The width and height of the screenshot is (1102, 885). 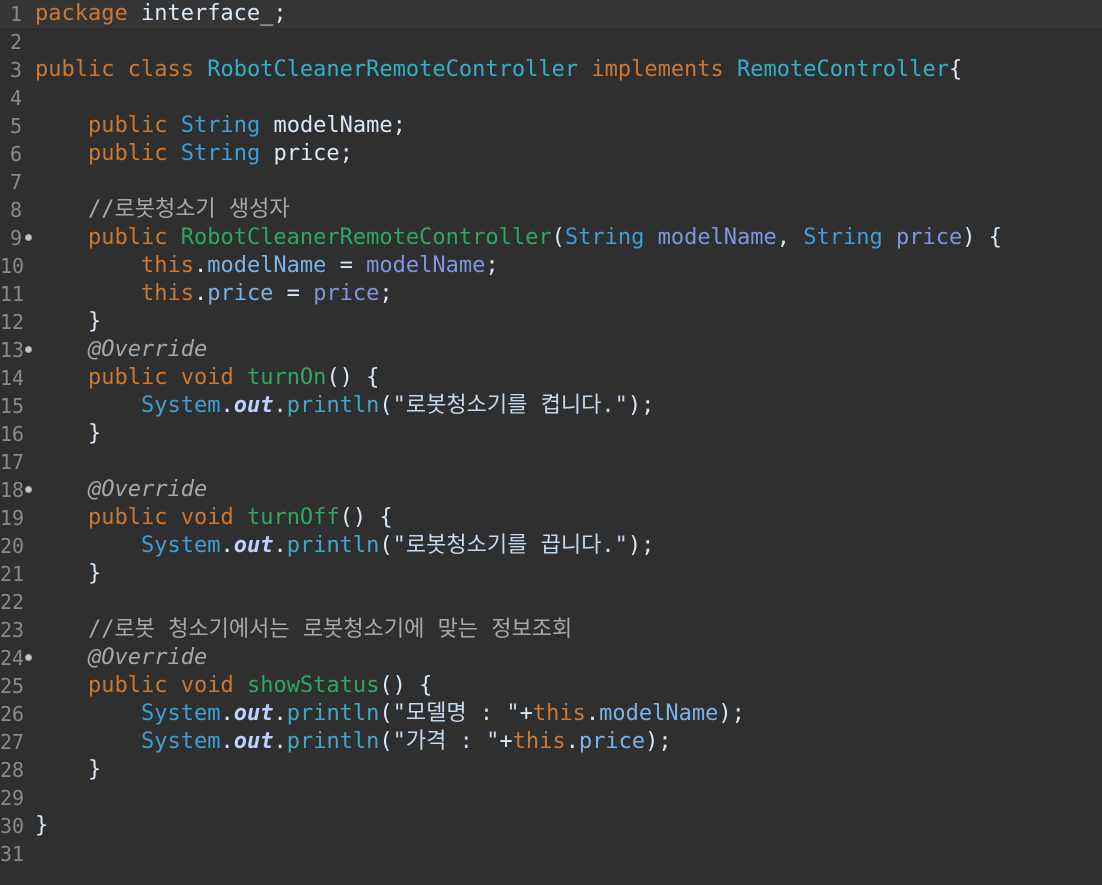 What do you see at coordinates (17, 266) in the screenshot?
I see `line-number-gutter: 10` at bounding box center [17, 266].